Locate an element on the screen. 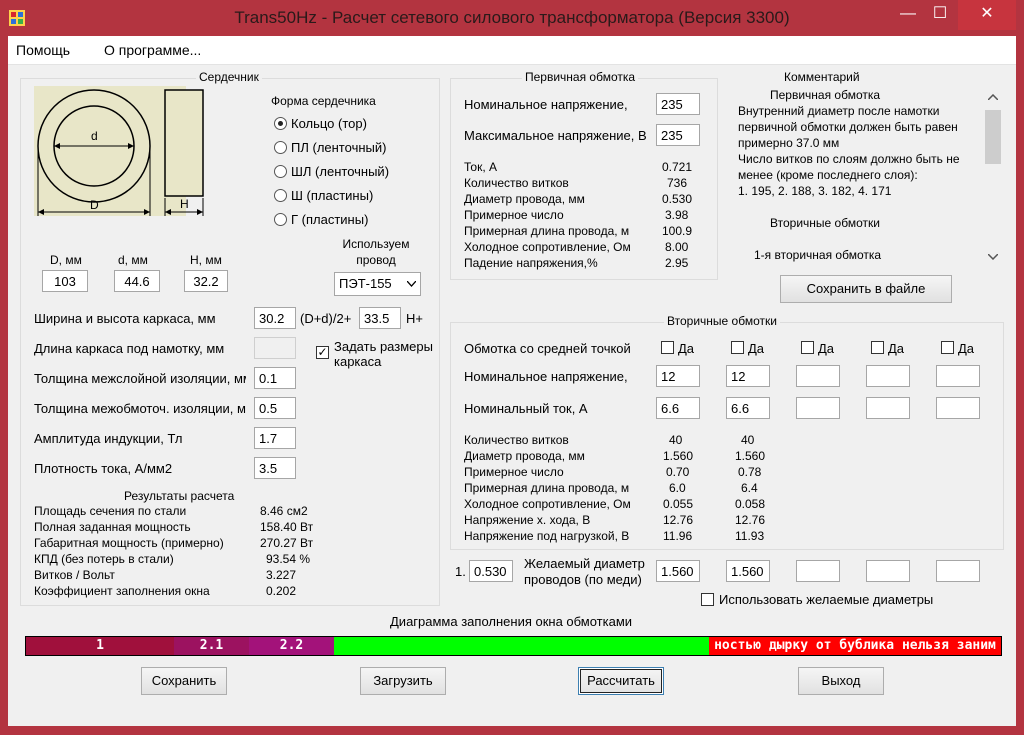 Image resolution: width=1024 pixels, height=735 pixels. desired-input-1: 1.560 is located at coordinates (678, 571).